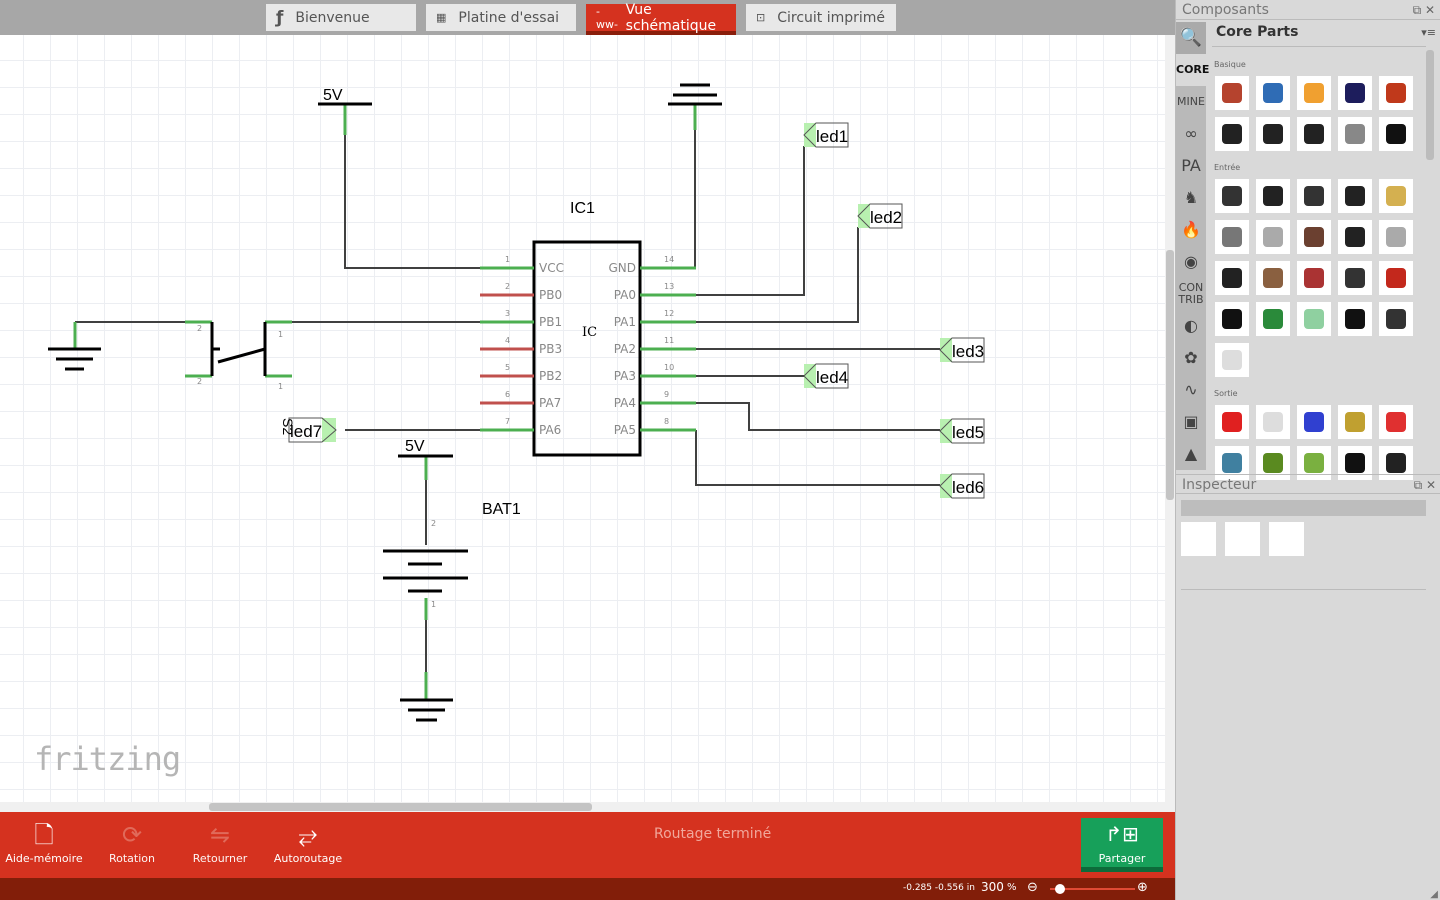 This screenshot has height=900, width=1440. I want to click on part-mystery-part, so click(1396, 134).